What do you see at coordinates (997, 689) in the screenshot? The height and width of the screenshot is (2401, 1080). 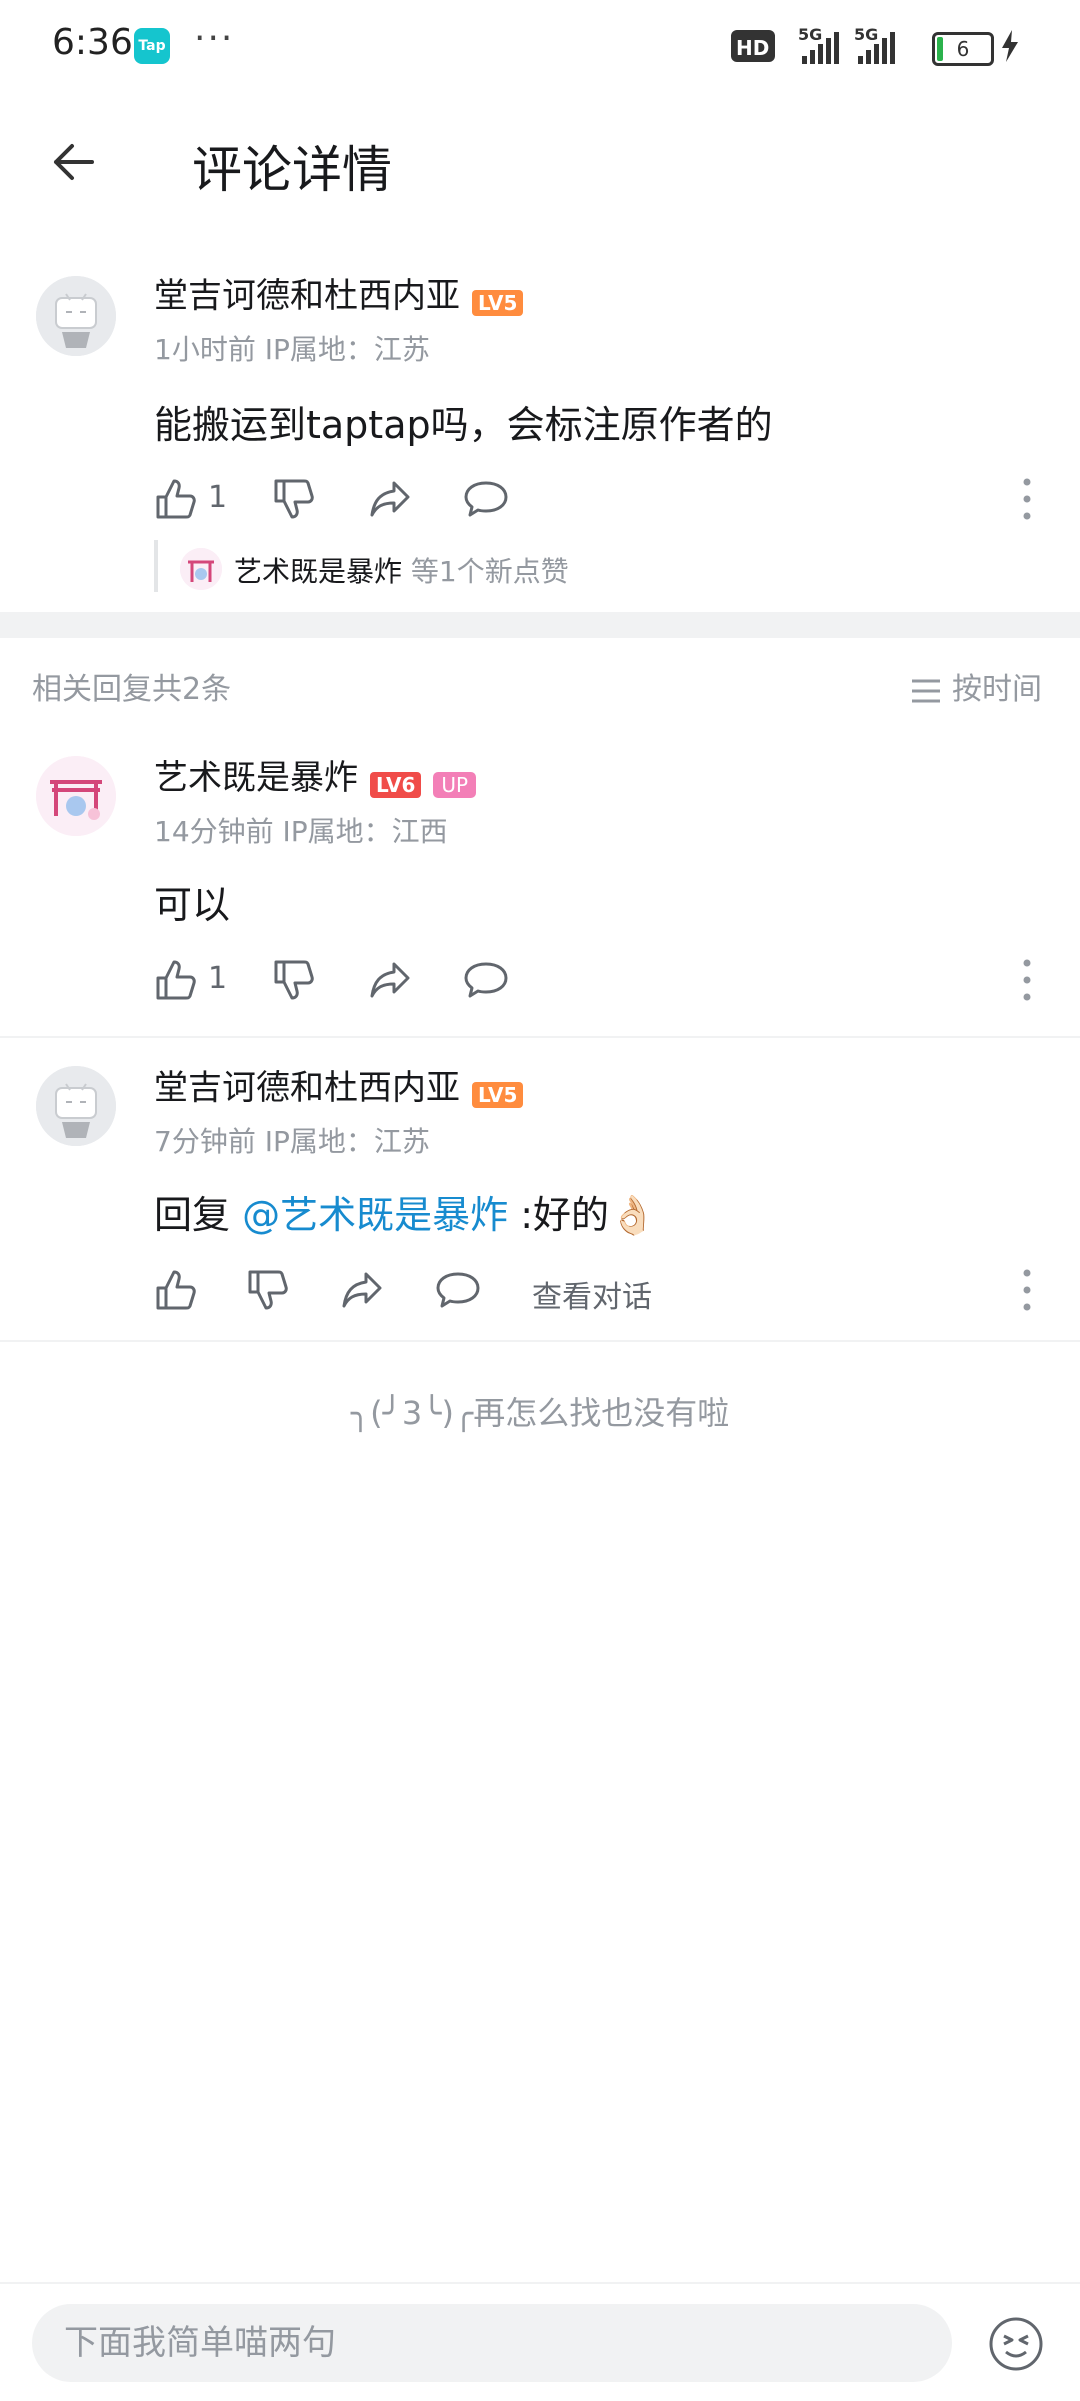 I see `sort-label: 按时间` at bounding box center [997, 689].